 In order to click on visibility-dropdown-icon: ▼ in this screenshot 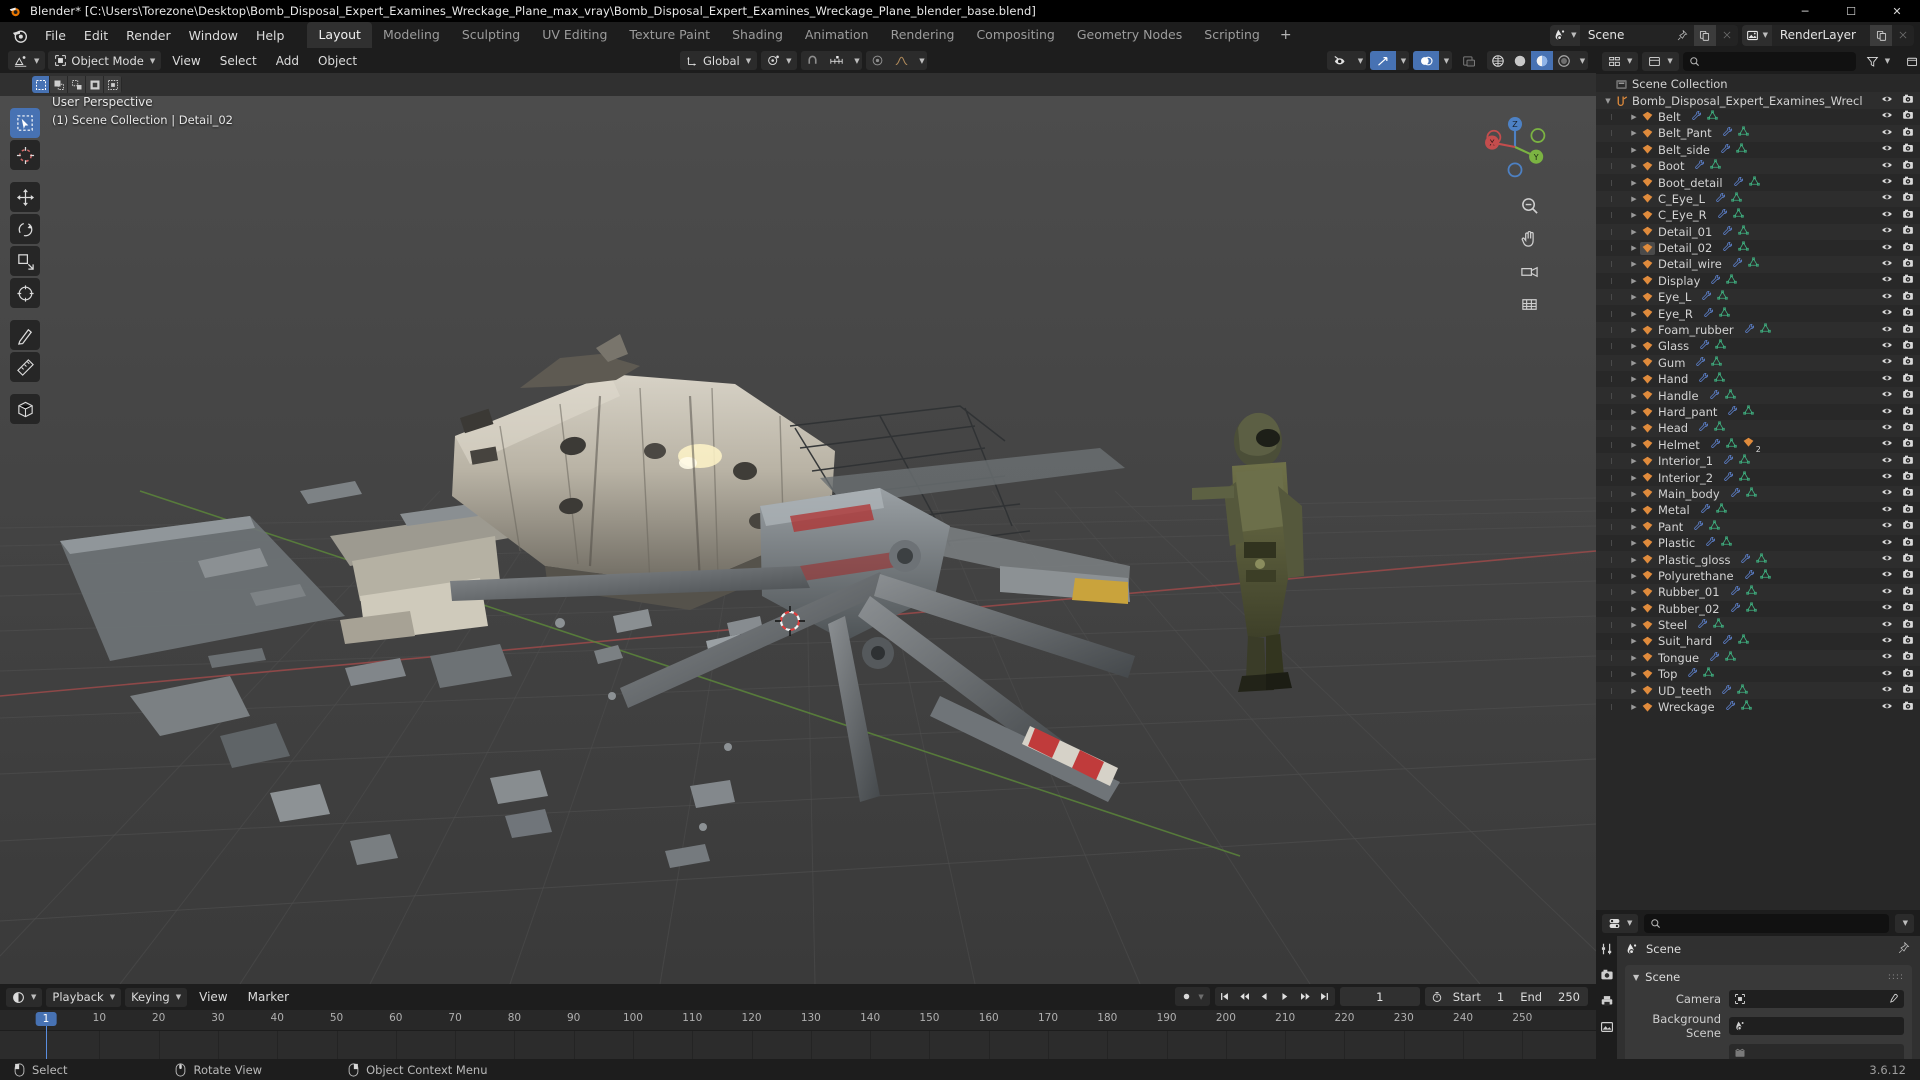, I will do `click(1359, 60)`.